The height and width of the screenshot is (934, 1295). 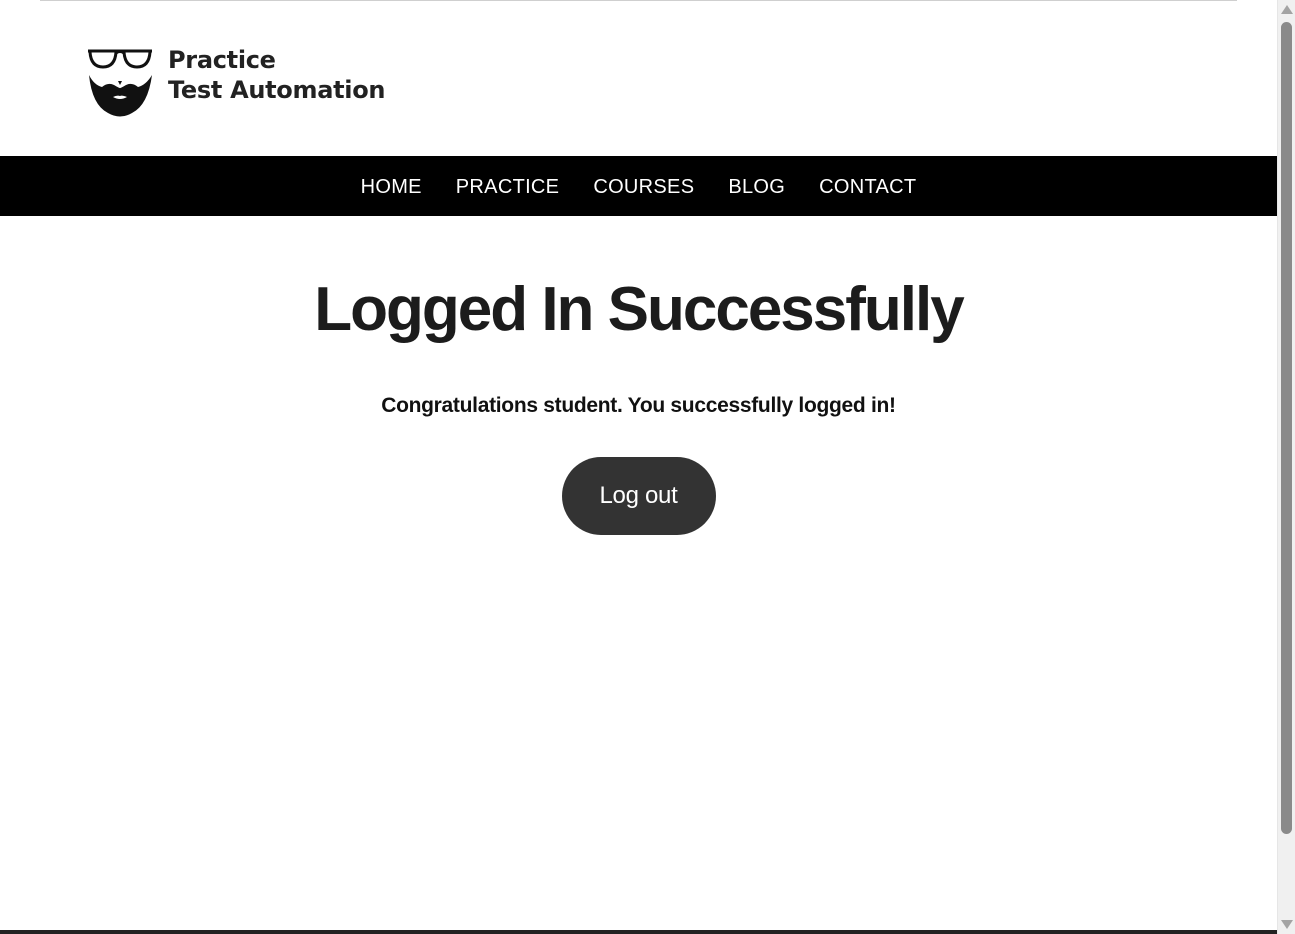 What do you see at coordinates (867, 186) in the screenshot?
I see `nav-item-contact: CONTACT` at bounding box center [867, 186].